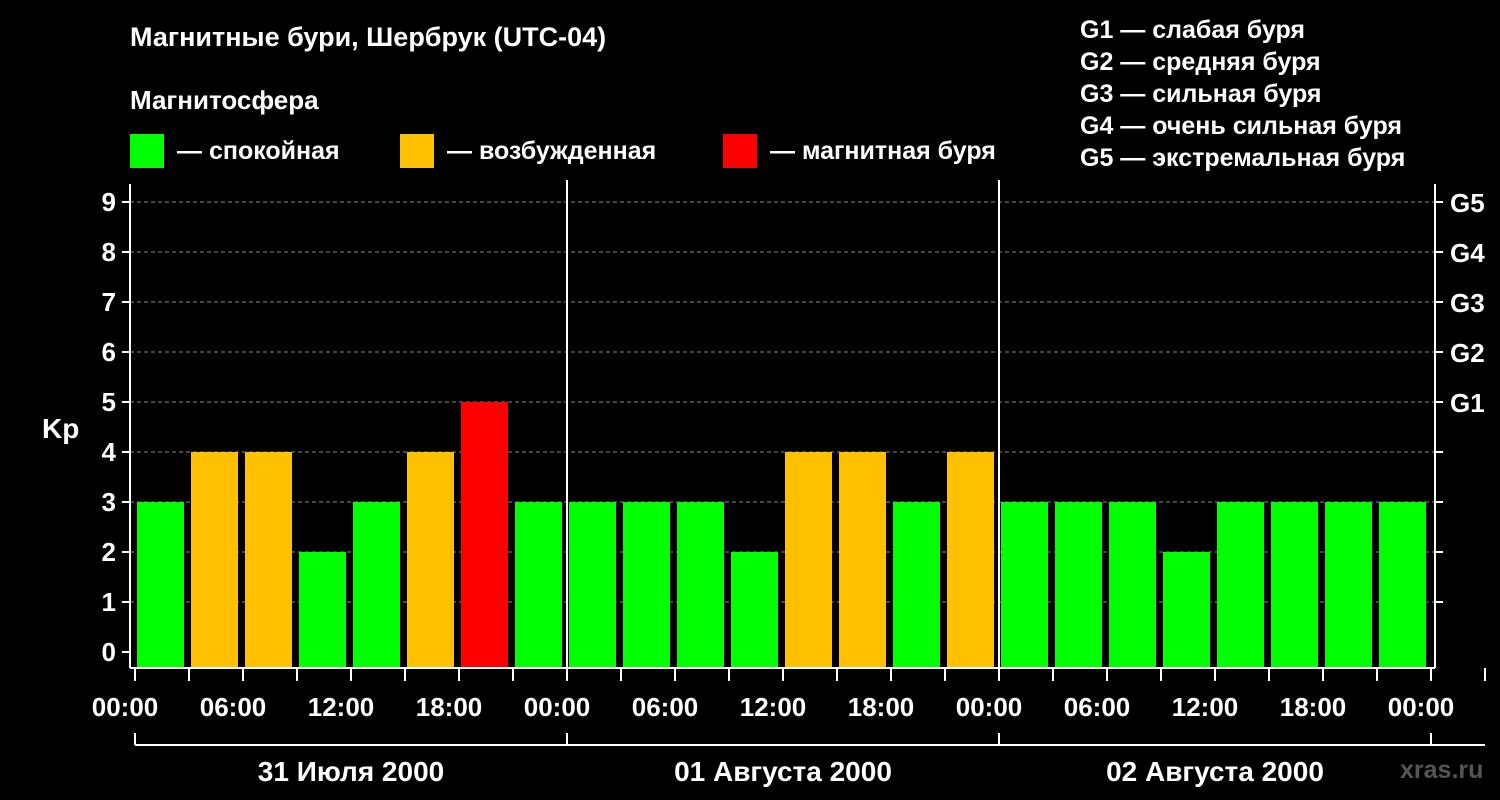 The image size is (1500, 800). I want to click on g-tick-label: G2, so click(1467, 353).